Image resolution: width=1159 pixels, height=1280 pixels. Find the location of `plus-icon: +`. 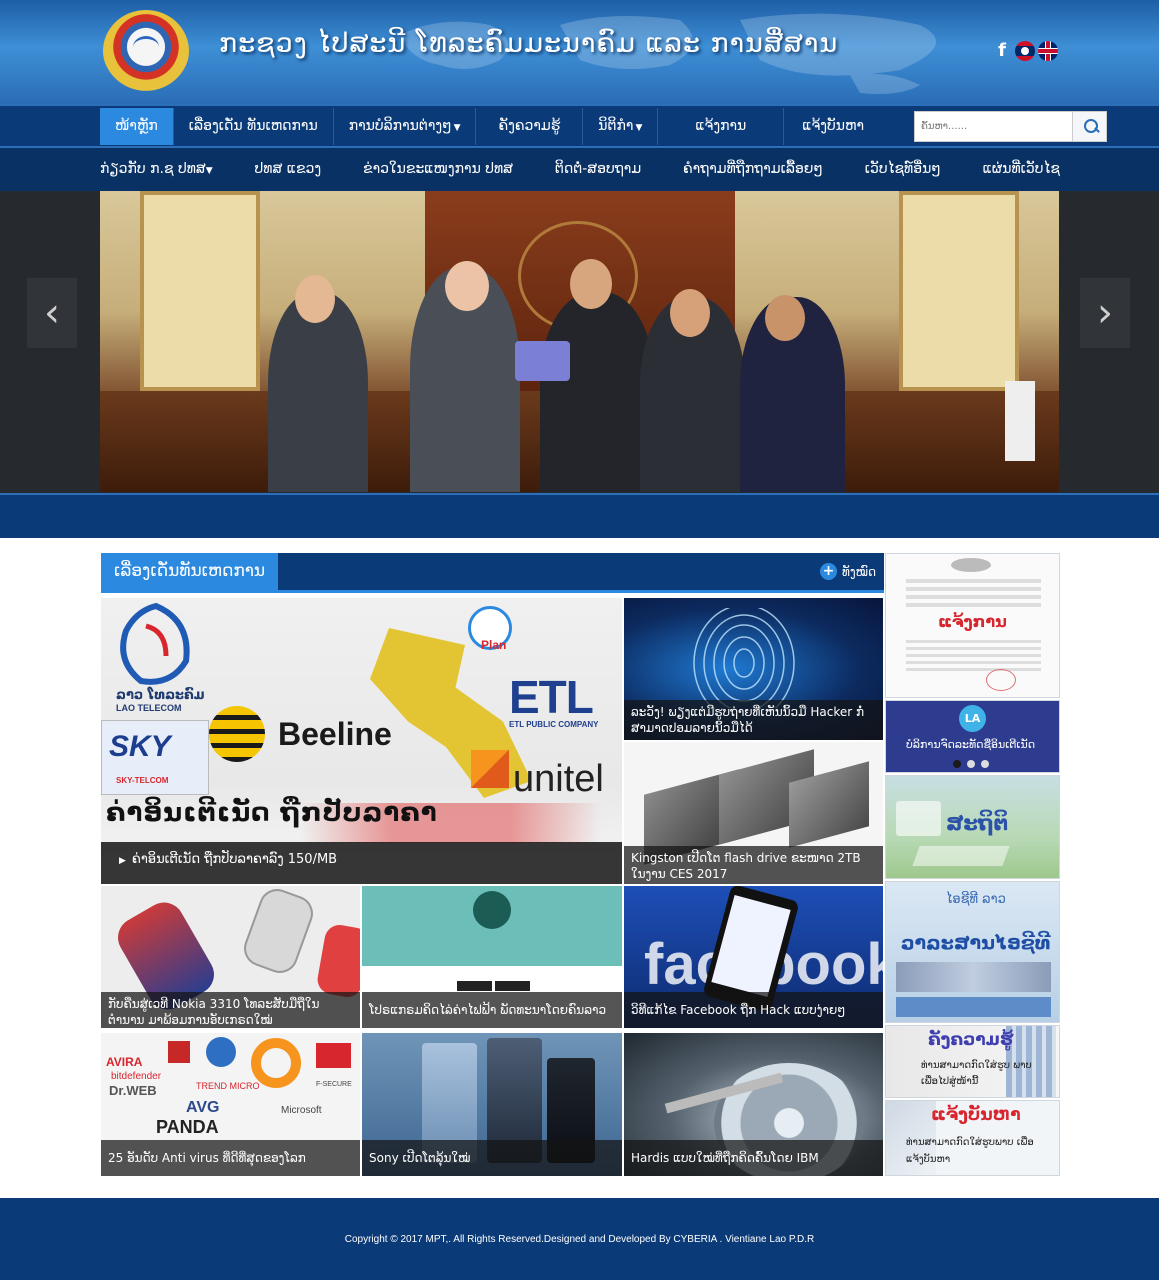

plus-icon: + is located at coordinates (828, 571).